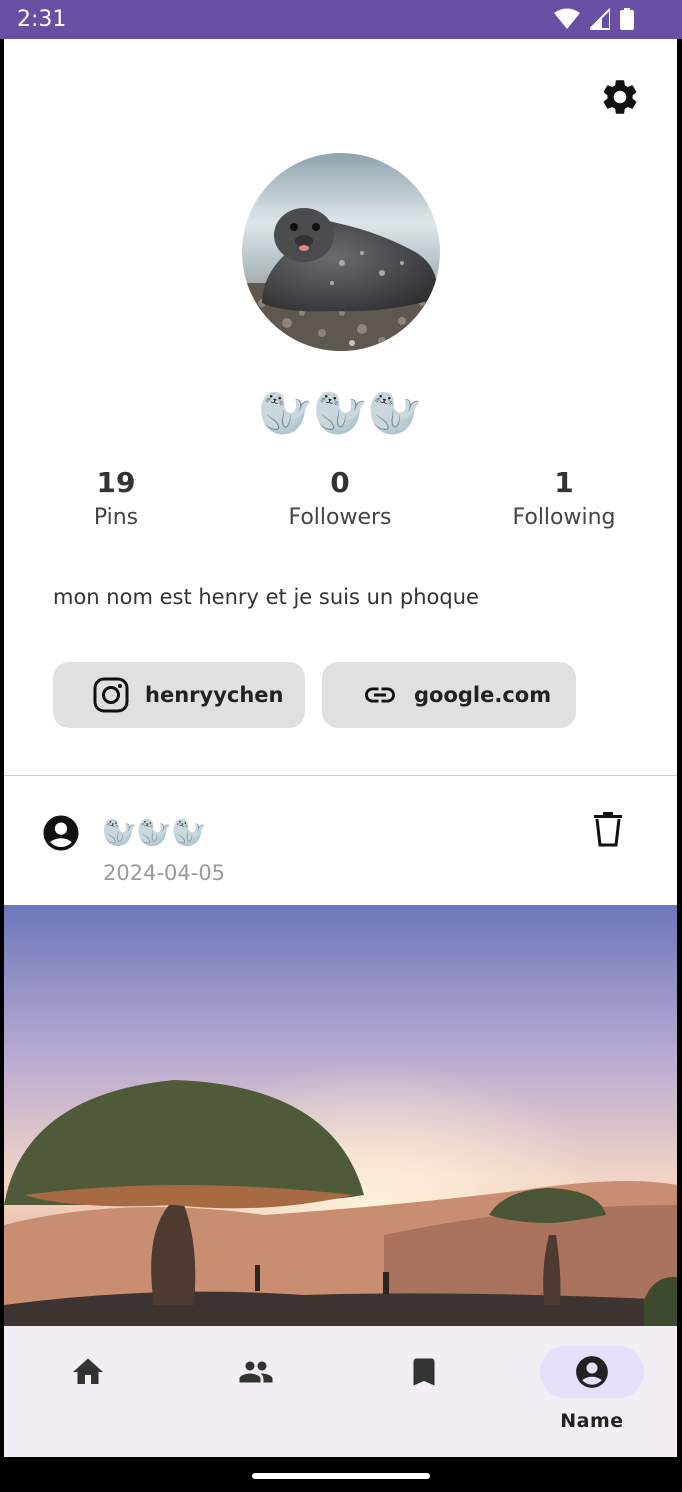  I want to click on wifi-icon, so click(567, 18).